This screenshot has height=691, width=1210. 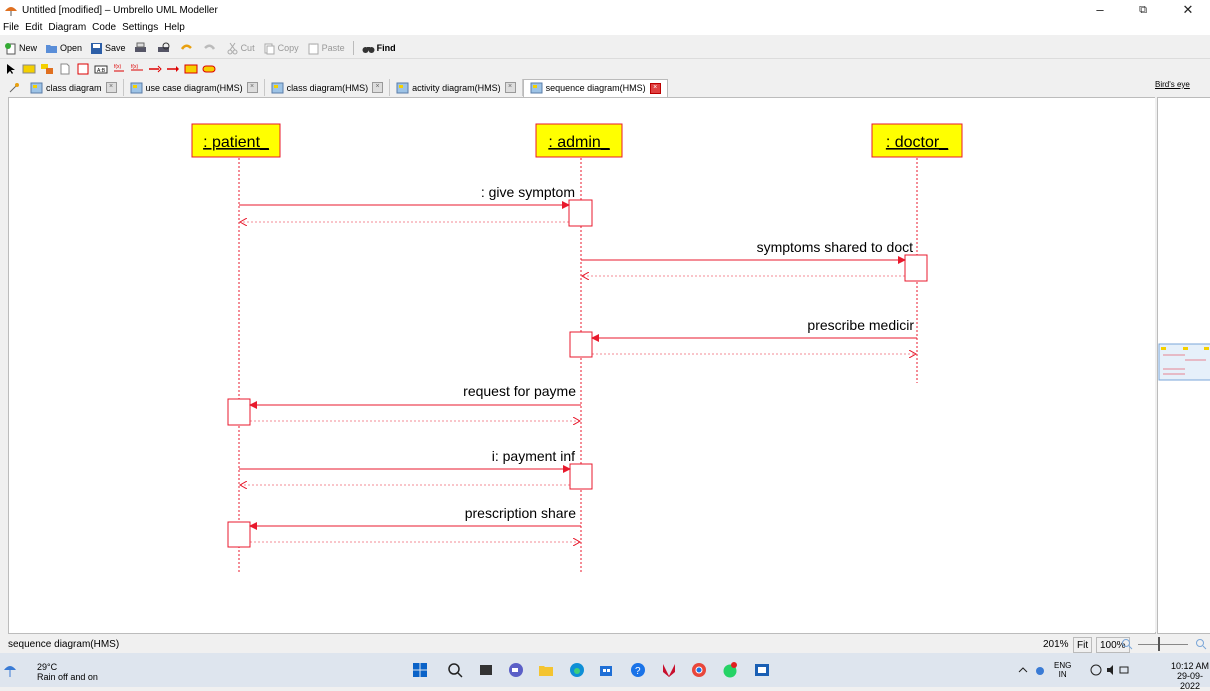 I want to click on print-button, so click(x=141, y=48).